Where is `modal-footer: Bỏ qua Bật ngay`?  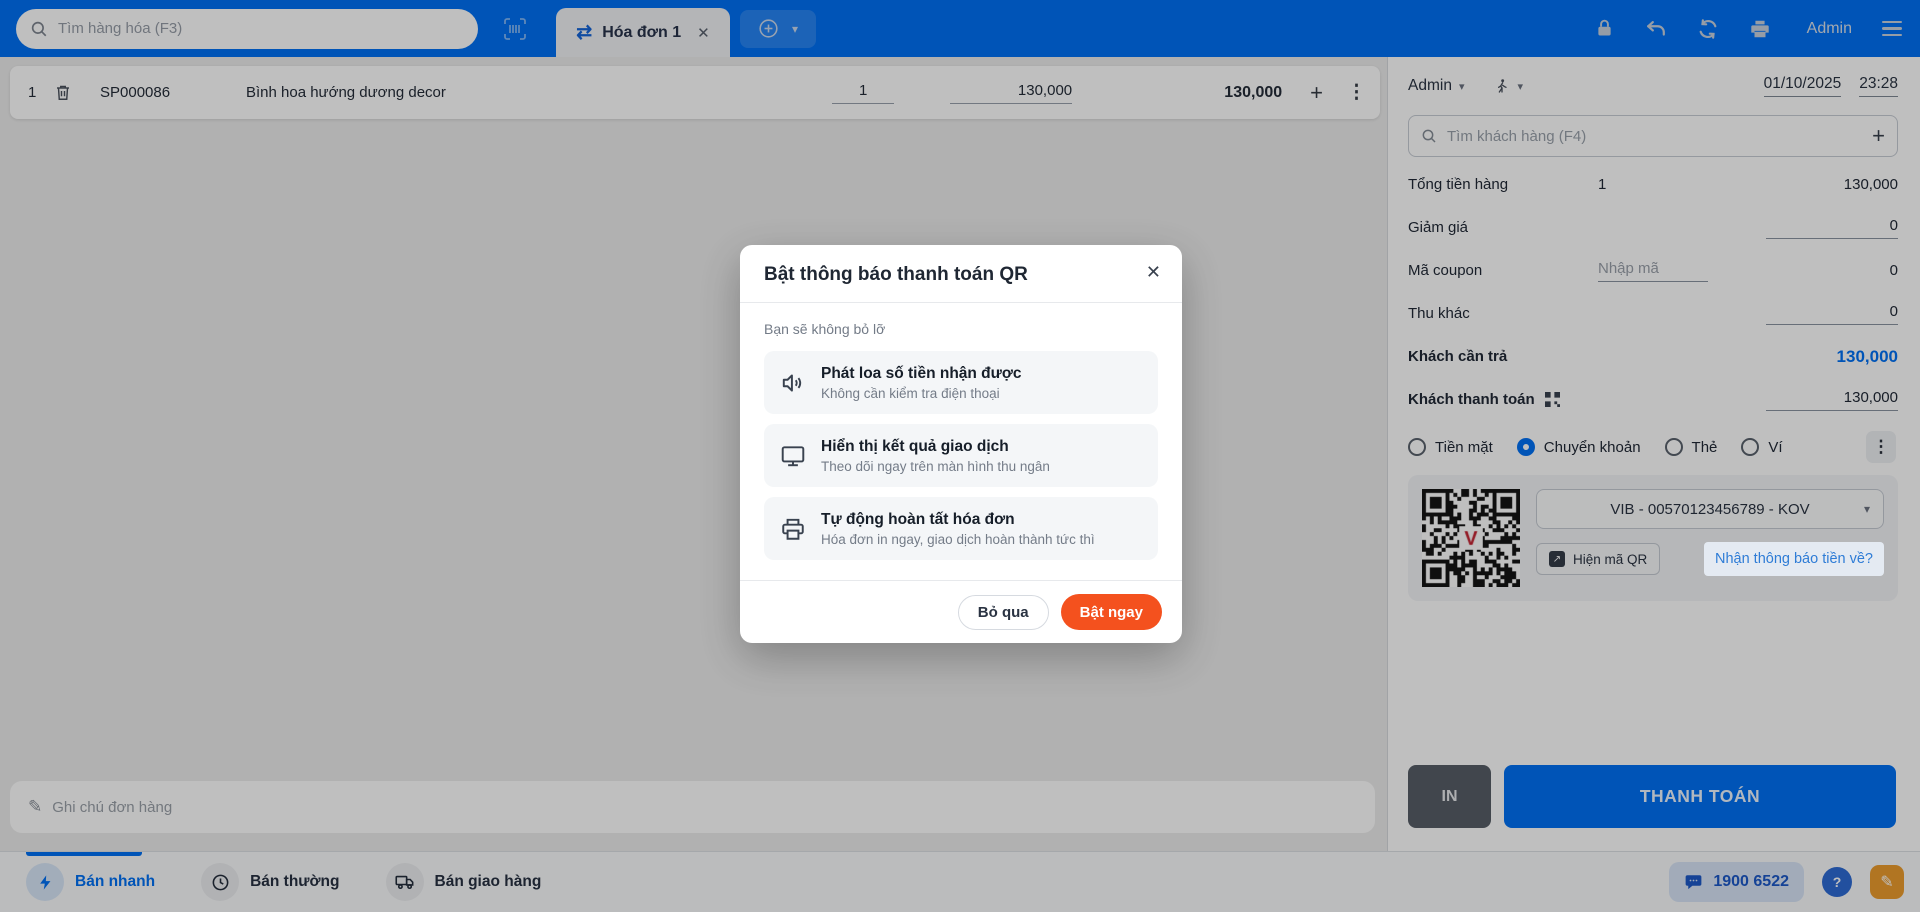
modal-footer: Bỏ qua Bật ngay is located at coordinates (961, 611).